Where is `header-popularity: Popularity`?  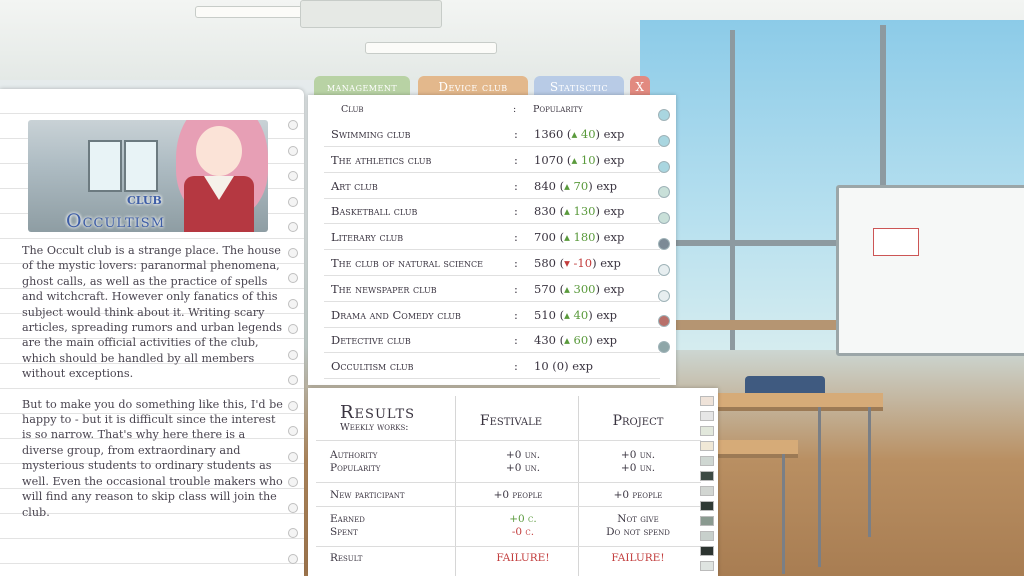
header-popularity: Popularity is located at coordinates (558, 109).